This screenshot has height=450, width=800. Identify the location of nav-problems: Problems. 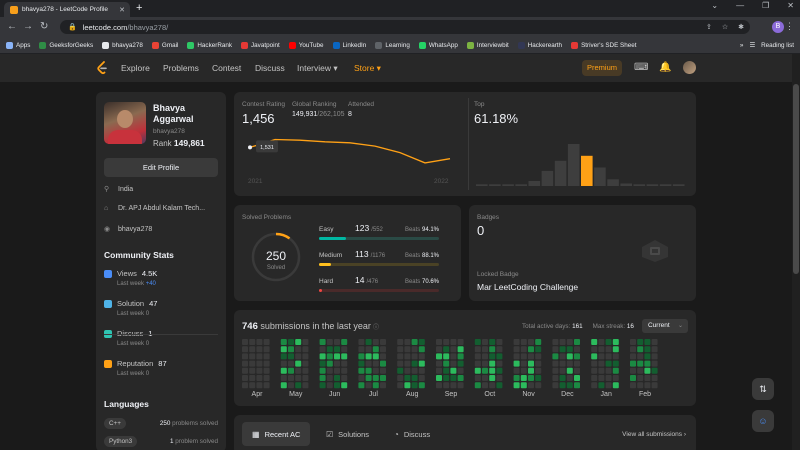
(181, 68).